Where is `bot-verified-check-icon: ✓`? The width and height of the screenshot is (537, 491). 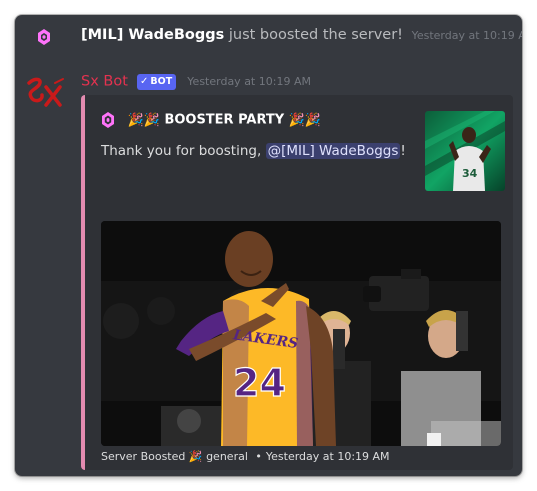
bot-verified-check-icon: ✓ is located at coordinates (144, 81).